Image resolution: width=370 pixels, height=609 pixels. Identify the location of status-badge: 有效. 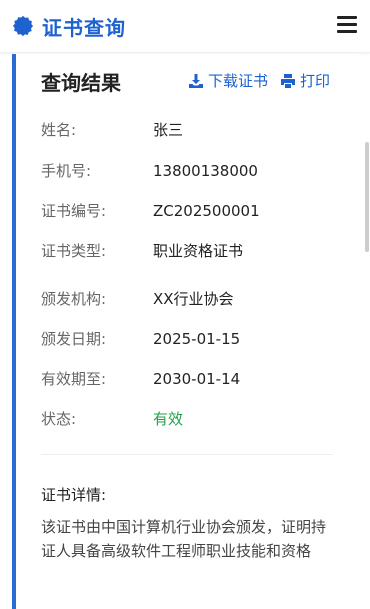
(168, 419).